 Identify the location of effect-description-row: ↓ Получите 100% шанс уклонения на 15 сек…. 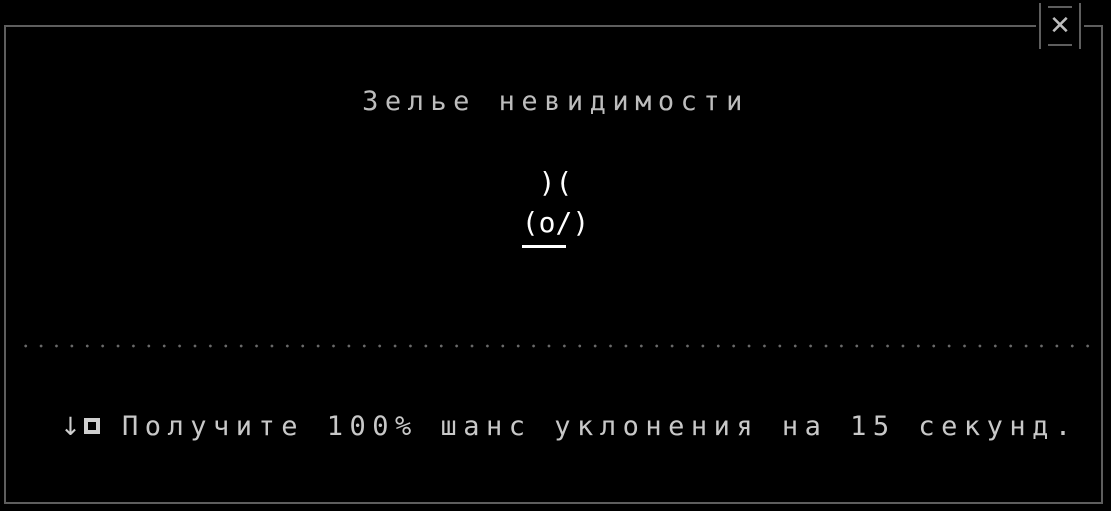
(569, 426).